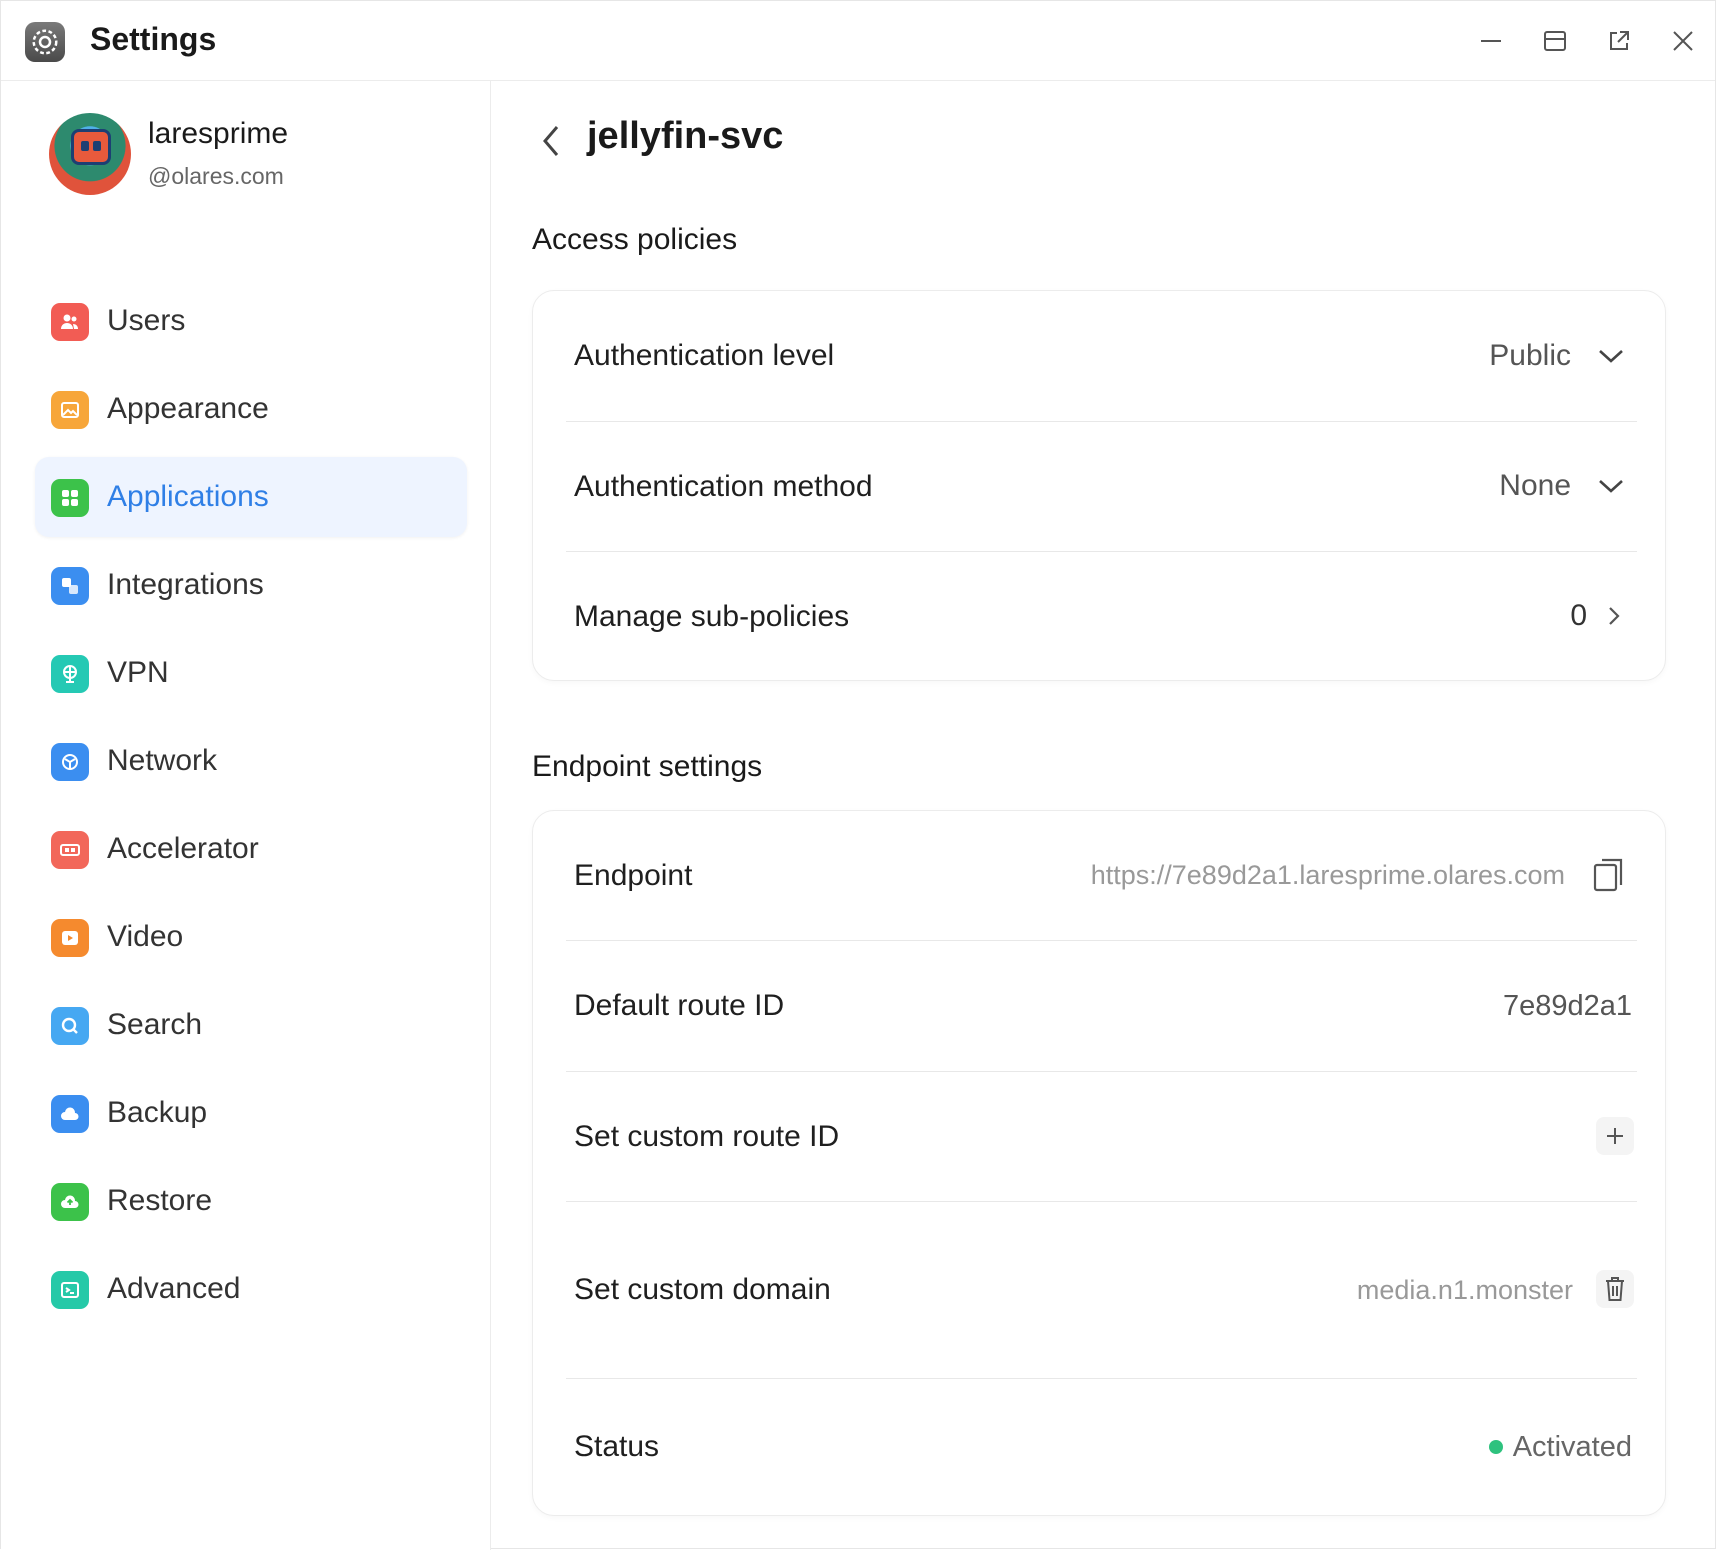  I want to click on advanced-icon, so click(70, 1290).